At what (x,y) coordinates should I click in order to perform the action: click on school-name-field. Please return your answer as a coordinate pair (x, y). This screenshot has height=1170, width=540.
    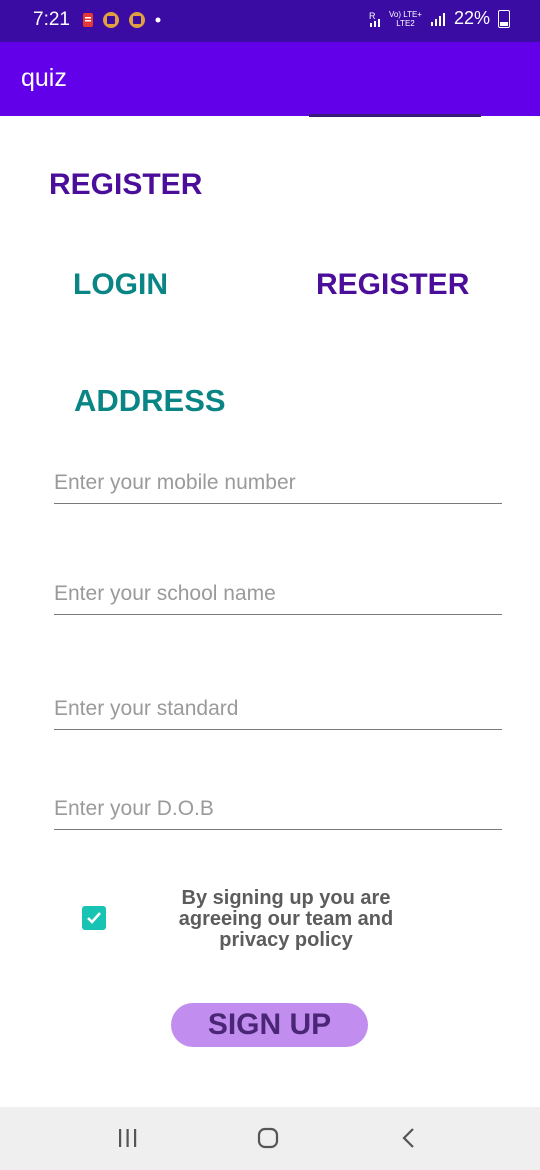
    Looking at the image, I should click on (278, 594).